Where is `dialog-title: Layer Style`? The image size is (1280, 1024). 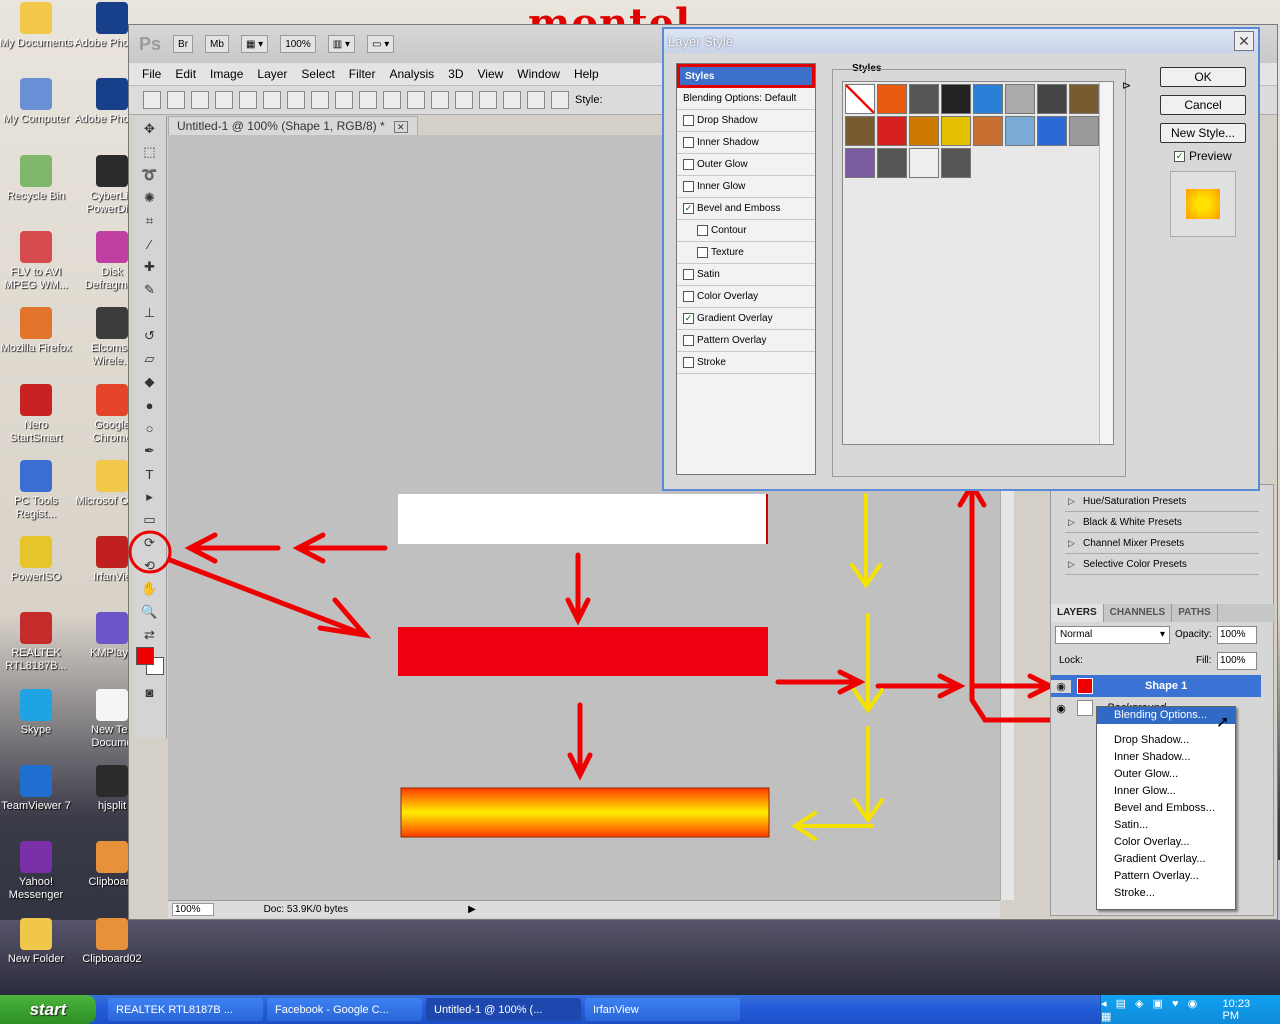
dialog-title: Layer Style is located at coordinates (701, 41).